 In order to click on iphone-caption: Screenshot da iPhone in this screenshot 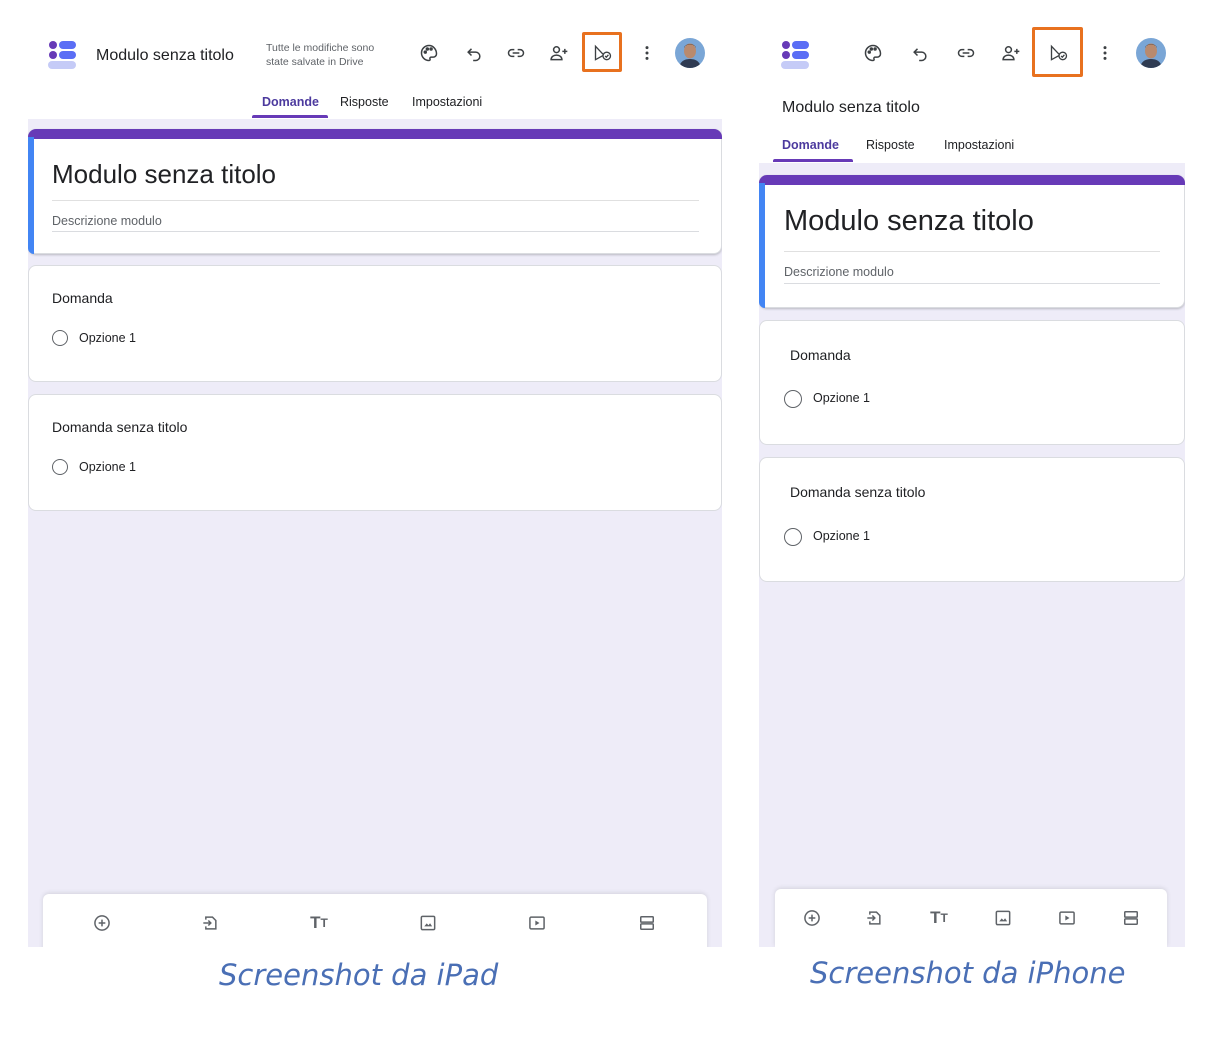, I will do `click(968, 973)`.